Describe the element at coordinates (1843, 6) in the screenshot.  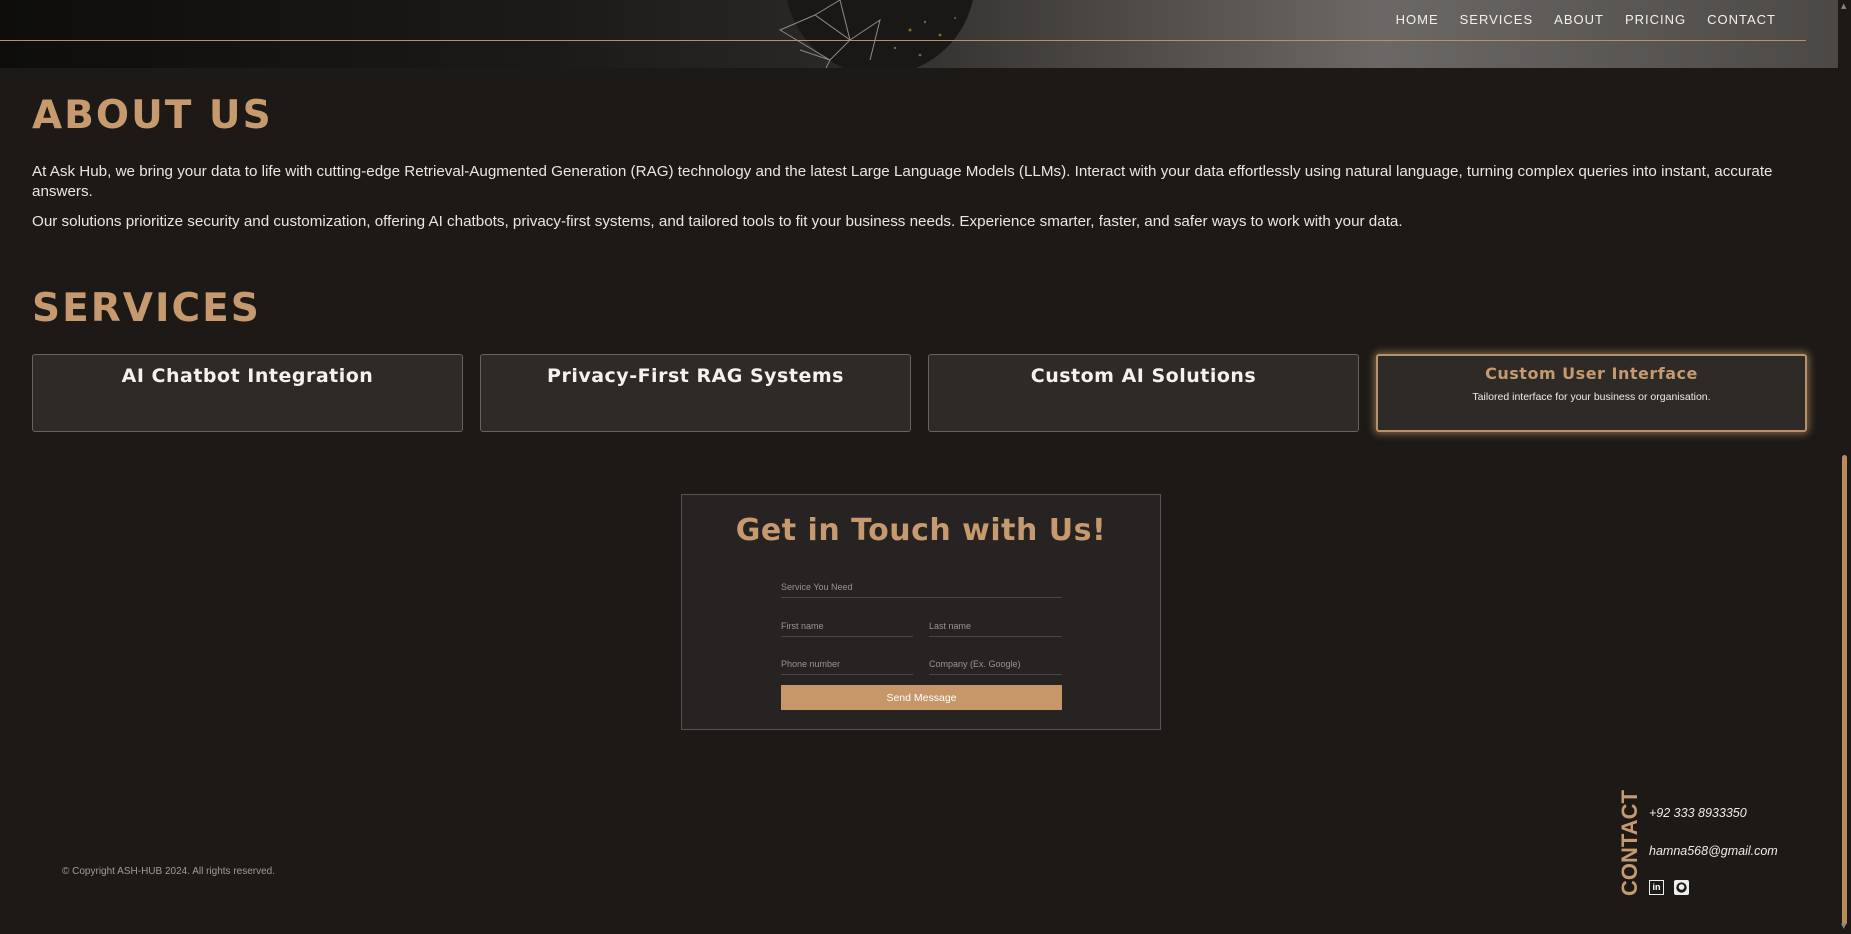
I see `scroll-up-arrow-icon: ▲` at that location.